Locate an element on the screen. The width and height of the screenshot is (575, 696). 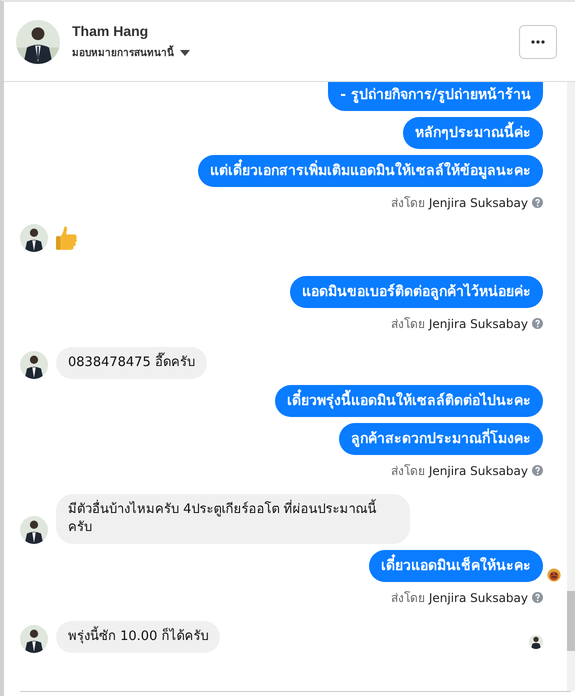
more-icon is located at coordinates (538, 42).